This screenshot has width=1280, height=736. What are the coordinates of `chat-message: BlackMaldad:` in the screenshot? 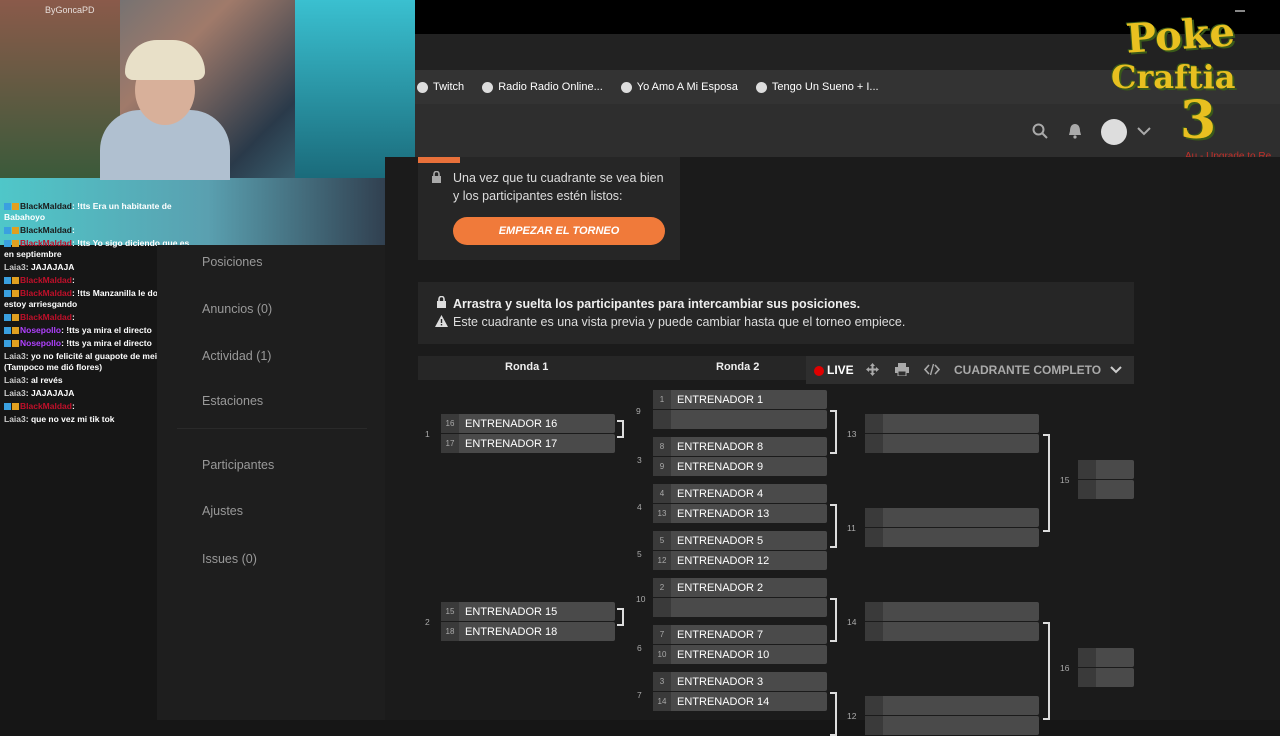 It's located at (102, 230).